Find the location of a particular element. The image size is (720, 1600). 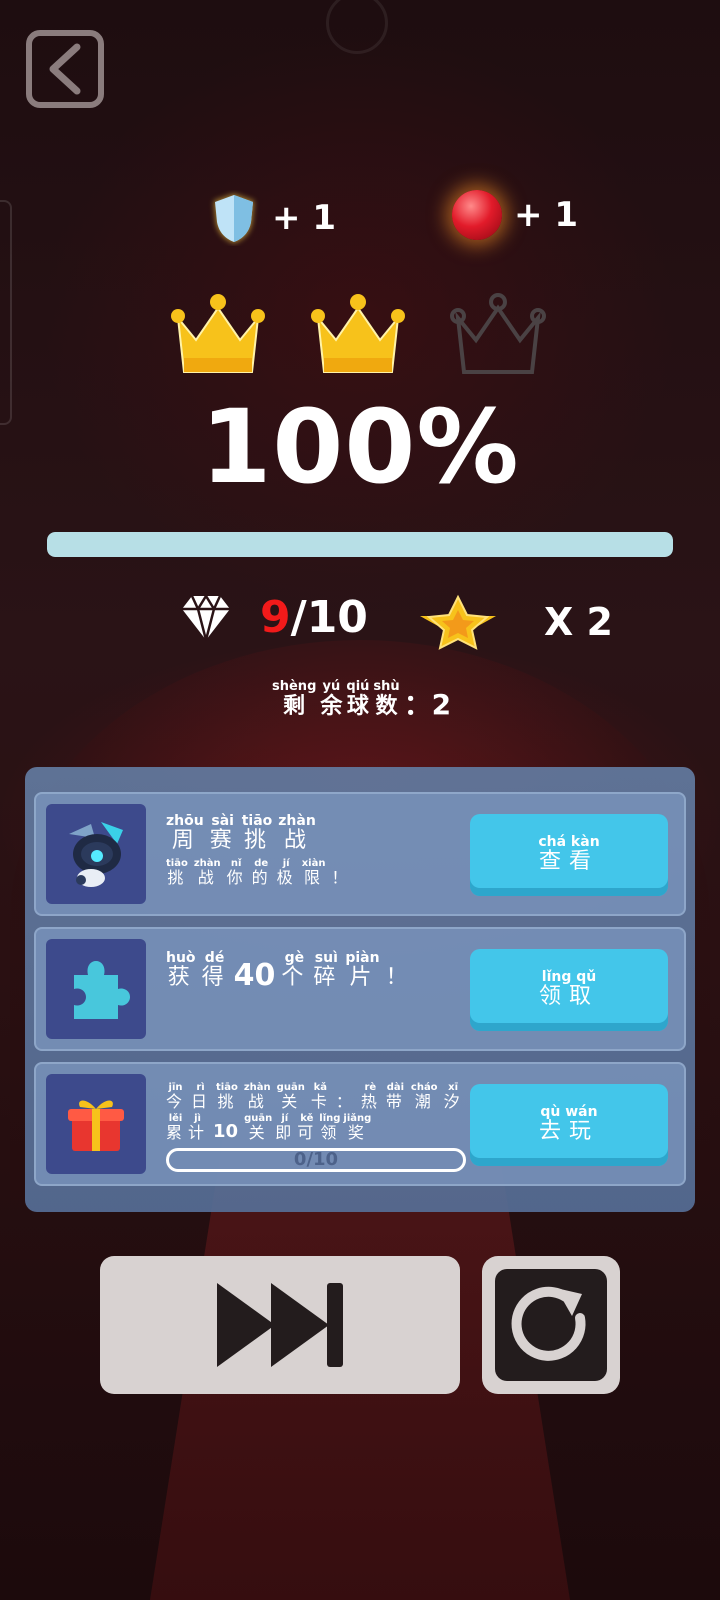

remaining-balls-label: shèng 剩 yú 余 qiú 球 shù 数 is located at coordinates (336, 700).